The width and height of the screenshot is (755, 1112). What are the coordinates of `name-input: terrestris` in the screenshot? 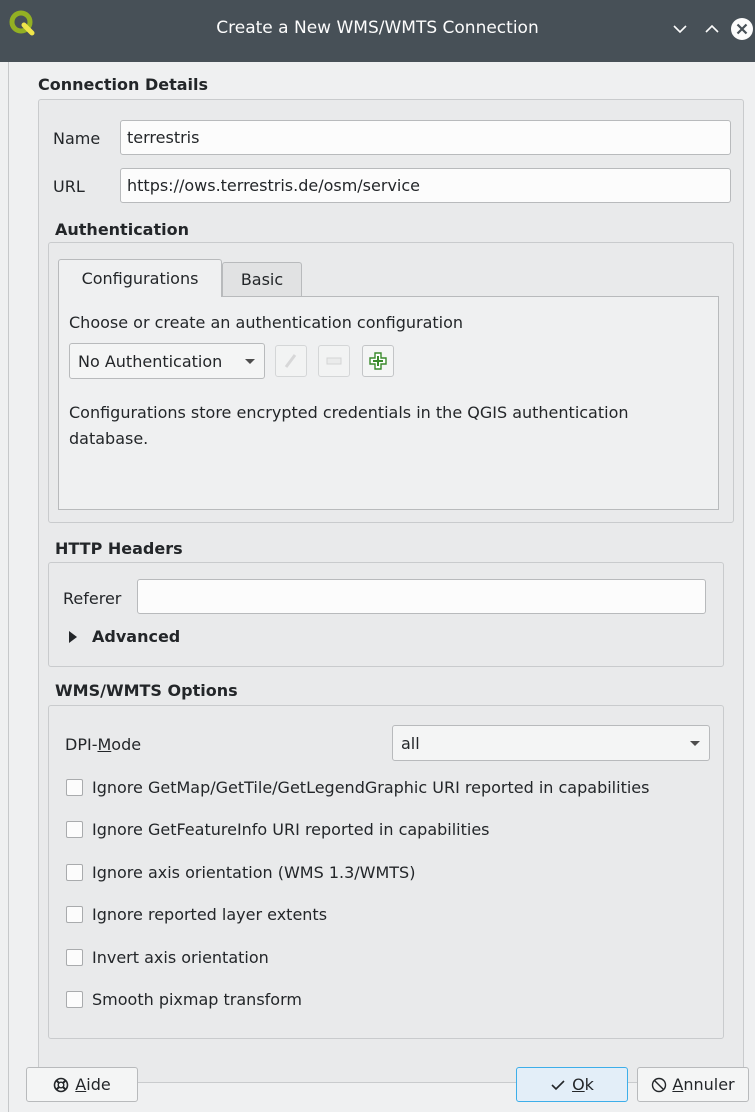 It's located at (425, 137).